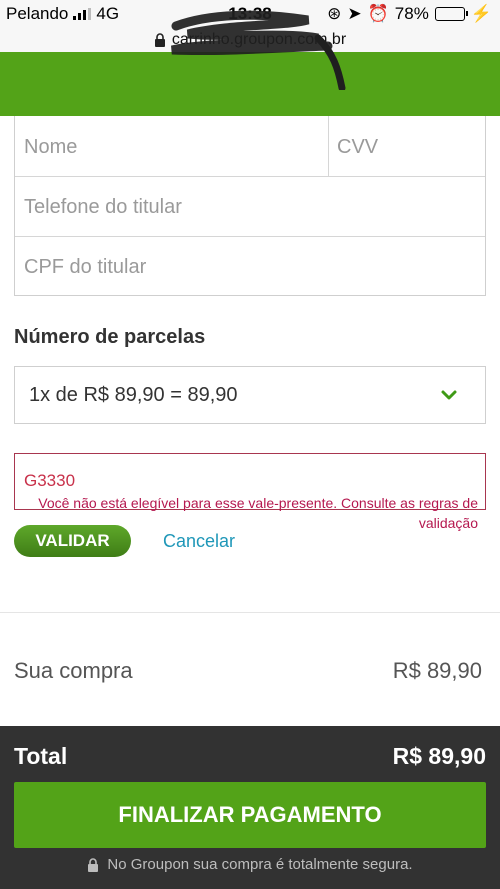 The image size is (500, 889). Describe the element at coordinates (73, 670) in the screenshot. I see `purchase-label: Sua compra` at that location.